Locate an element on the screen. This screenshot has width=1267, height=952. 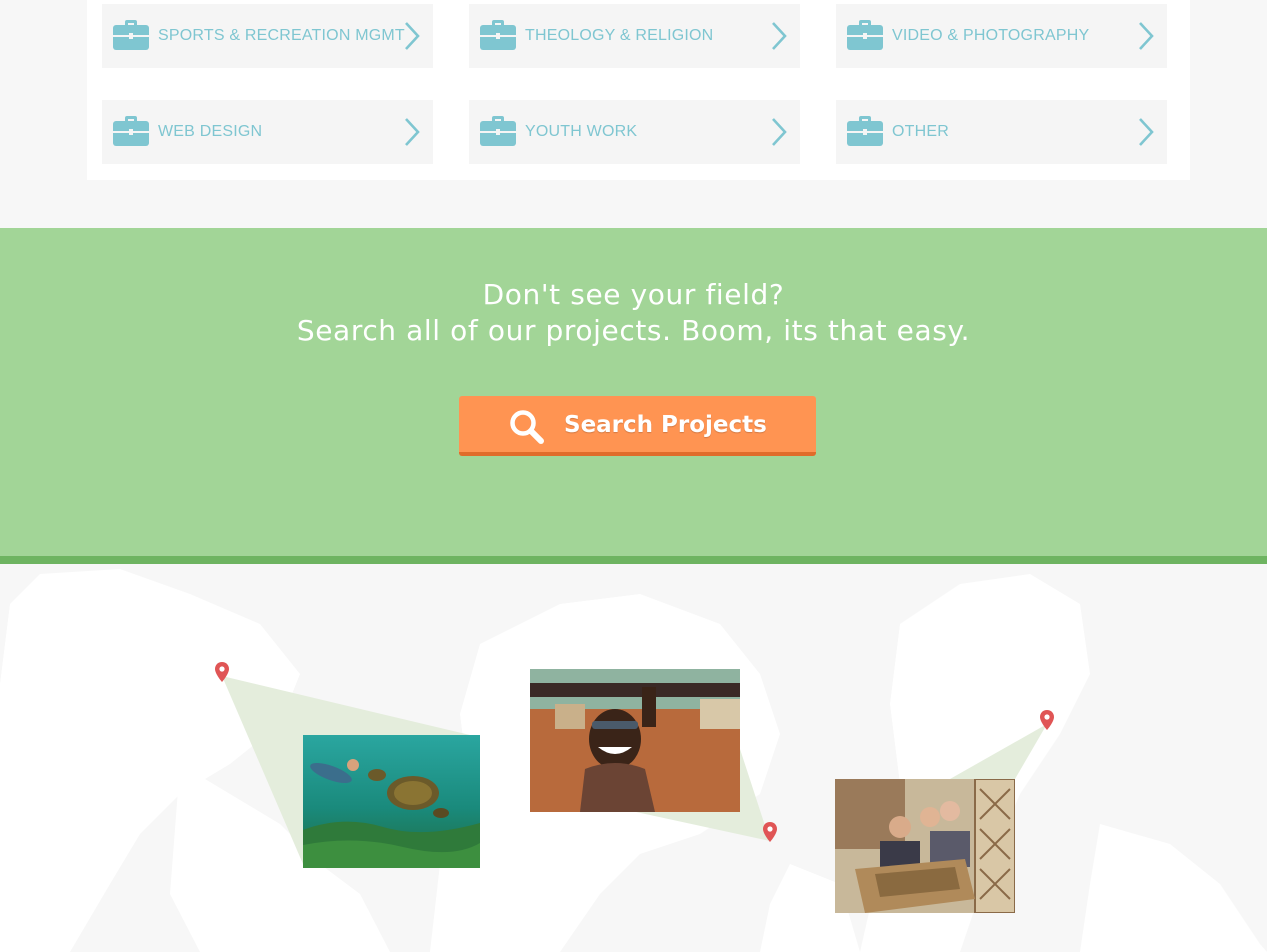
category-label: THEOLOGY & RELIGION is located at coordinates (619, 35).